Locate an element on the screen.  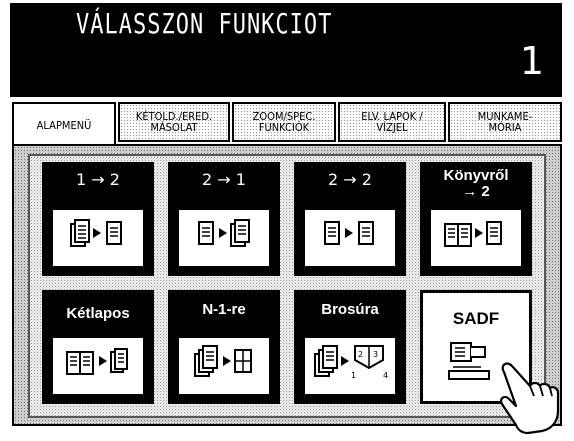
func-label: Brosúra is located at coordinates (350, 309).